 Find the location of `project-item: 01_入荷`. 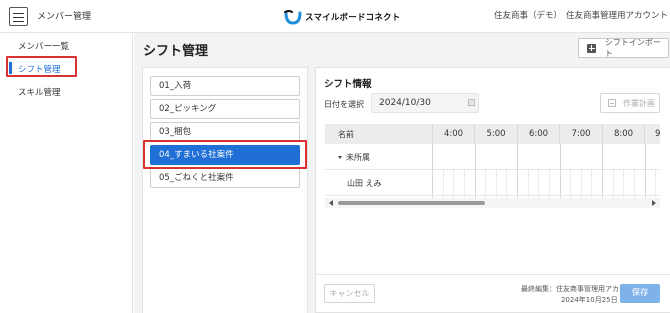

project-item: 01_入荷 is located at coordinates (225, 86).